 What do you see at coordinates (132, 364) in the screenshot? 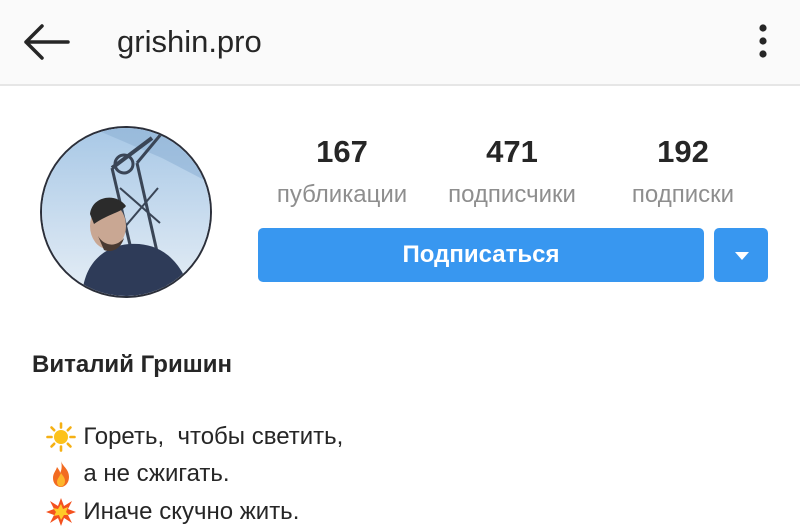
I see `profile-full-name: Виталий Гришин` at bounding box center [132, 364].